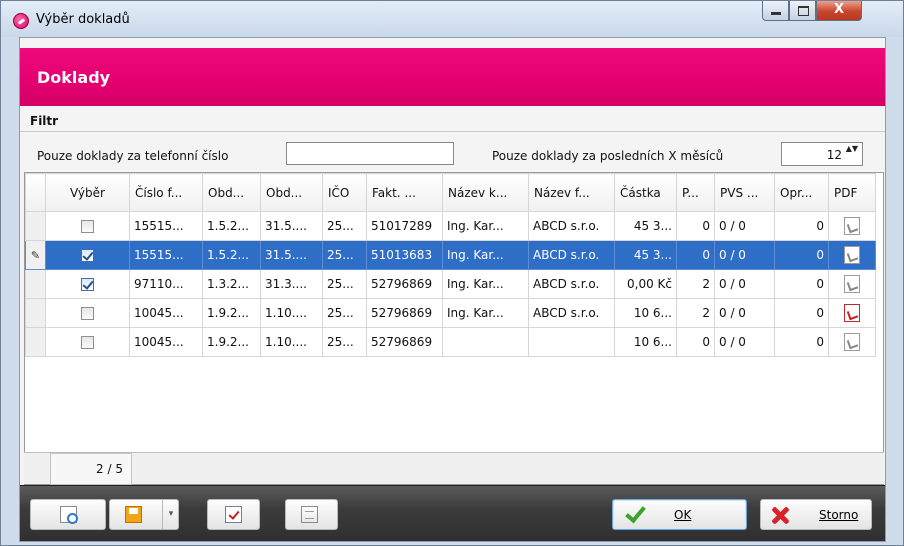 This screenshot has height=546, width=904. I want to click on grid-footer: 2 / 5, so click(454, 468).